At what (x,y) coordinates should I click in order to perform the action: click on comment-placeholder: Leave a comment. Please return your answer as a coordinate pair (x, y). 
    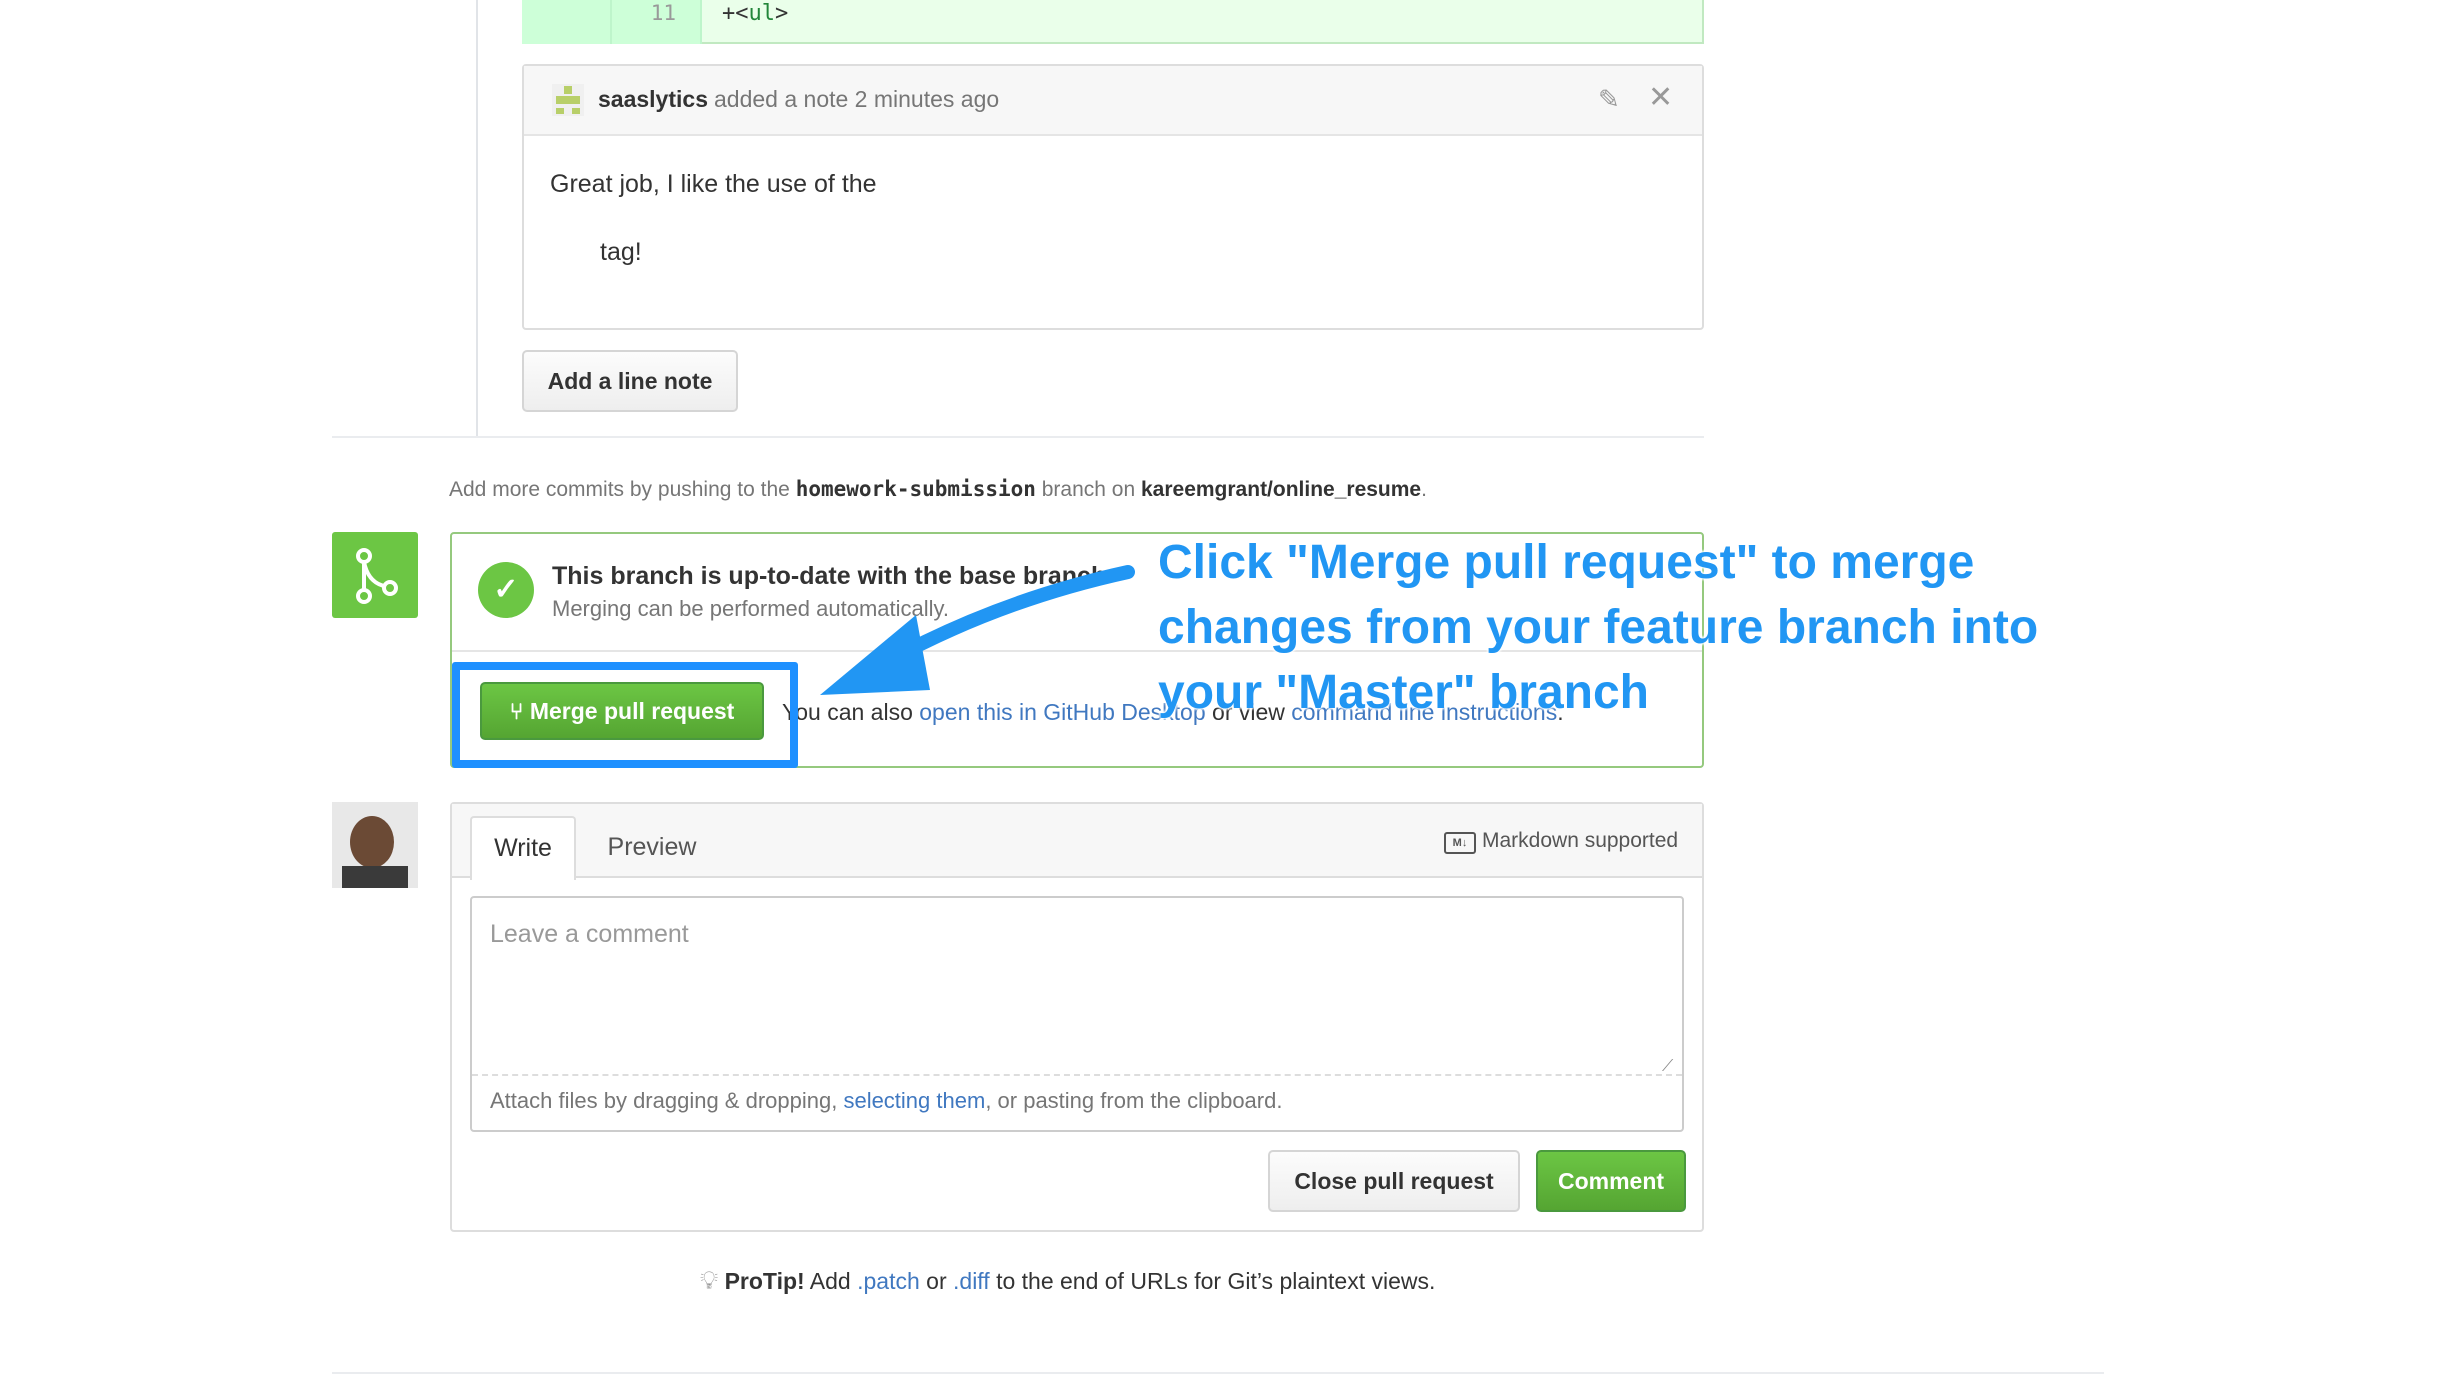
    Looking at the image, I should click on (589, 934).